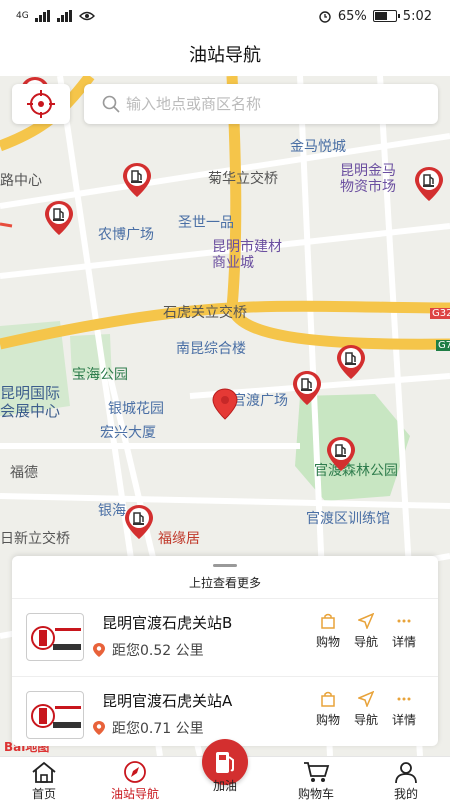  I want to click on compass-icon, so click(135, 772).